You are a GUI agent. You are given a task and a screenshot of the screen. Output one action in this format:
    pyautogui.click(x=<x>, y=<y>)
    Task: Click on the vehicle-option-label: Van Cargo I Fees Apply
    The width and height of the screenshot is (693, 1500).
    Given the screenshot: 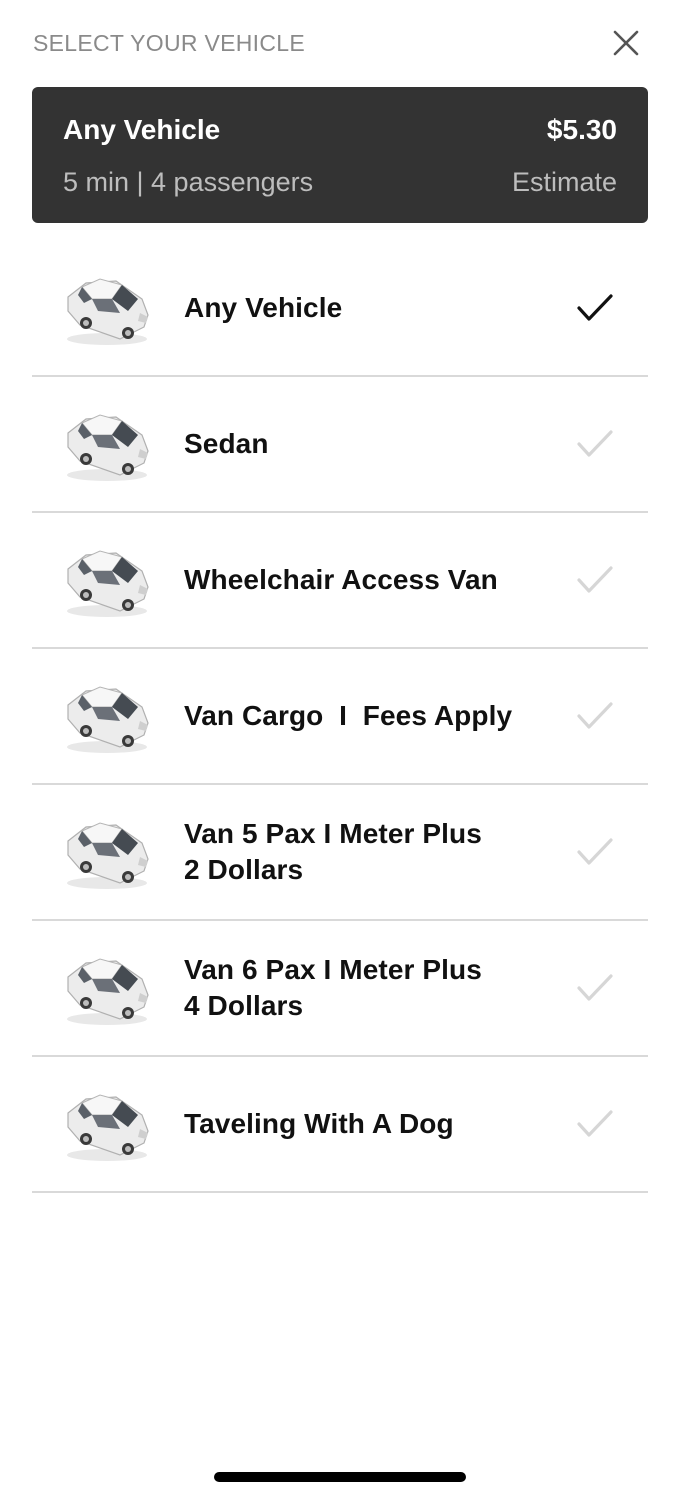 What is the action you would take?
    pyautogui.click(x=348, y=715)
    